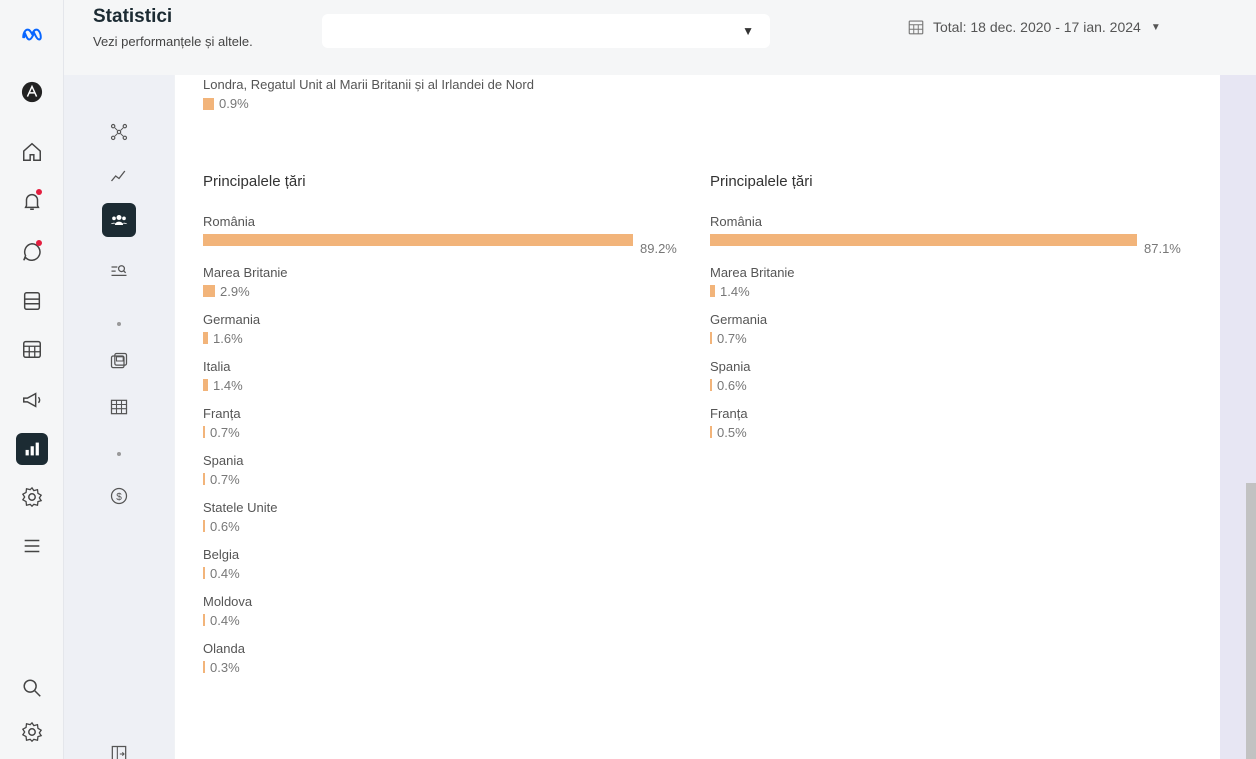  What do you see at coordinates (235, 291) in the screenshot?
I see `country-percent: 2.9%` at bounding box center [235, 291].